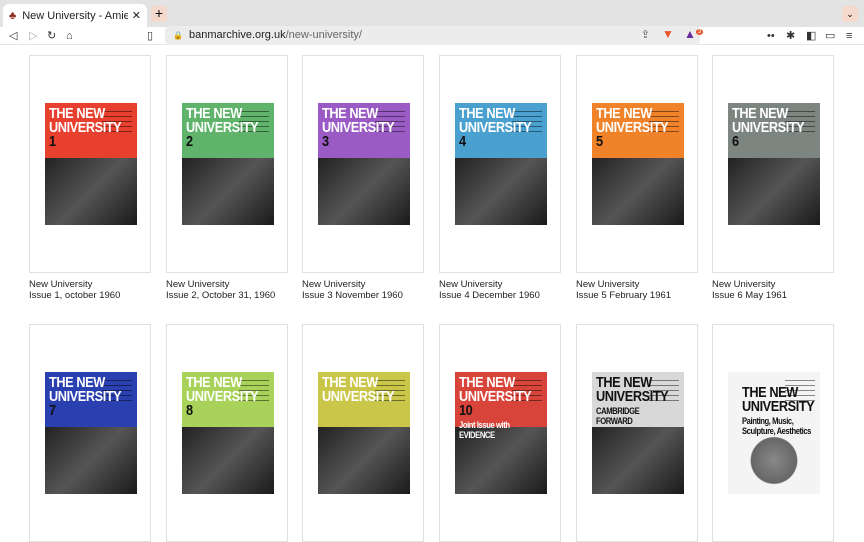 Image resolution: width=864 pixels, height=542 pixels. What do you see at coordinates (749, 295) in the screenshot?
I see `issue-date: Issue 6 May 1961` at bounding box center [749, 295].